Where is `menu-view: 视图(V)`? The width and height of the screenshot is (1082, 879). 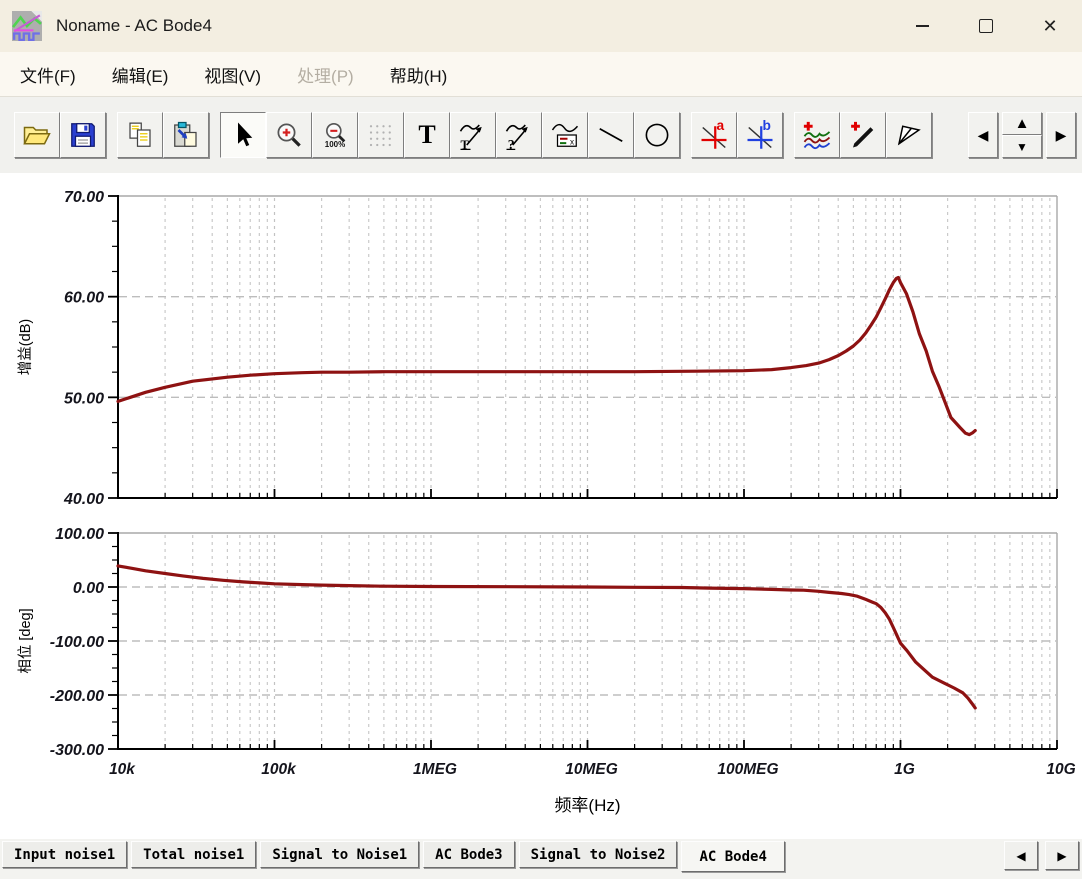
menu-view: 视图(V) is located at coordinates (232, 74).